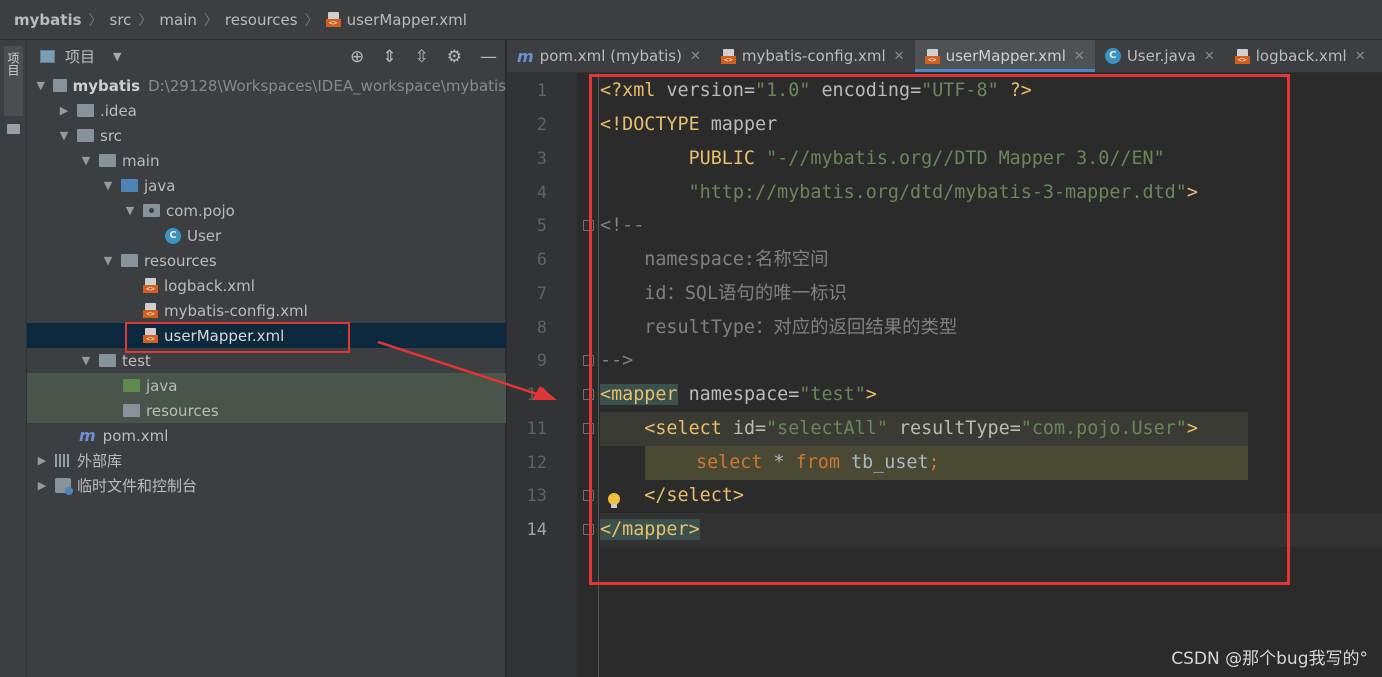 The height and width of the screenshot is (677, 1382). What do you see at coordinates (389, 57) in the screenshot?
I see `expand-all-icon: ⇕` at bounding box center [389, 57].